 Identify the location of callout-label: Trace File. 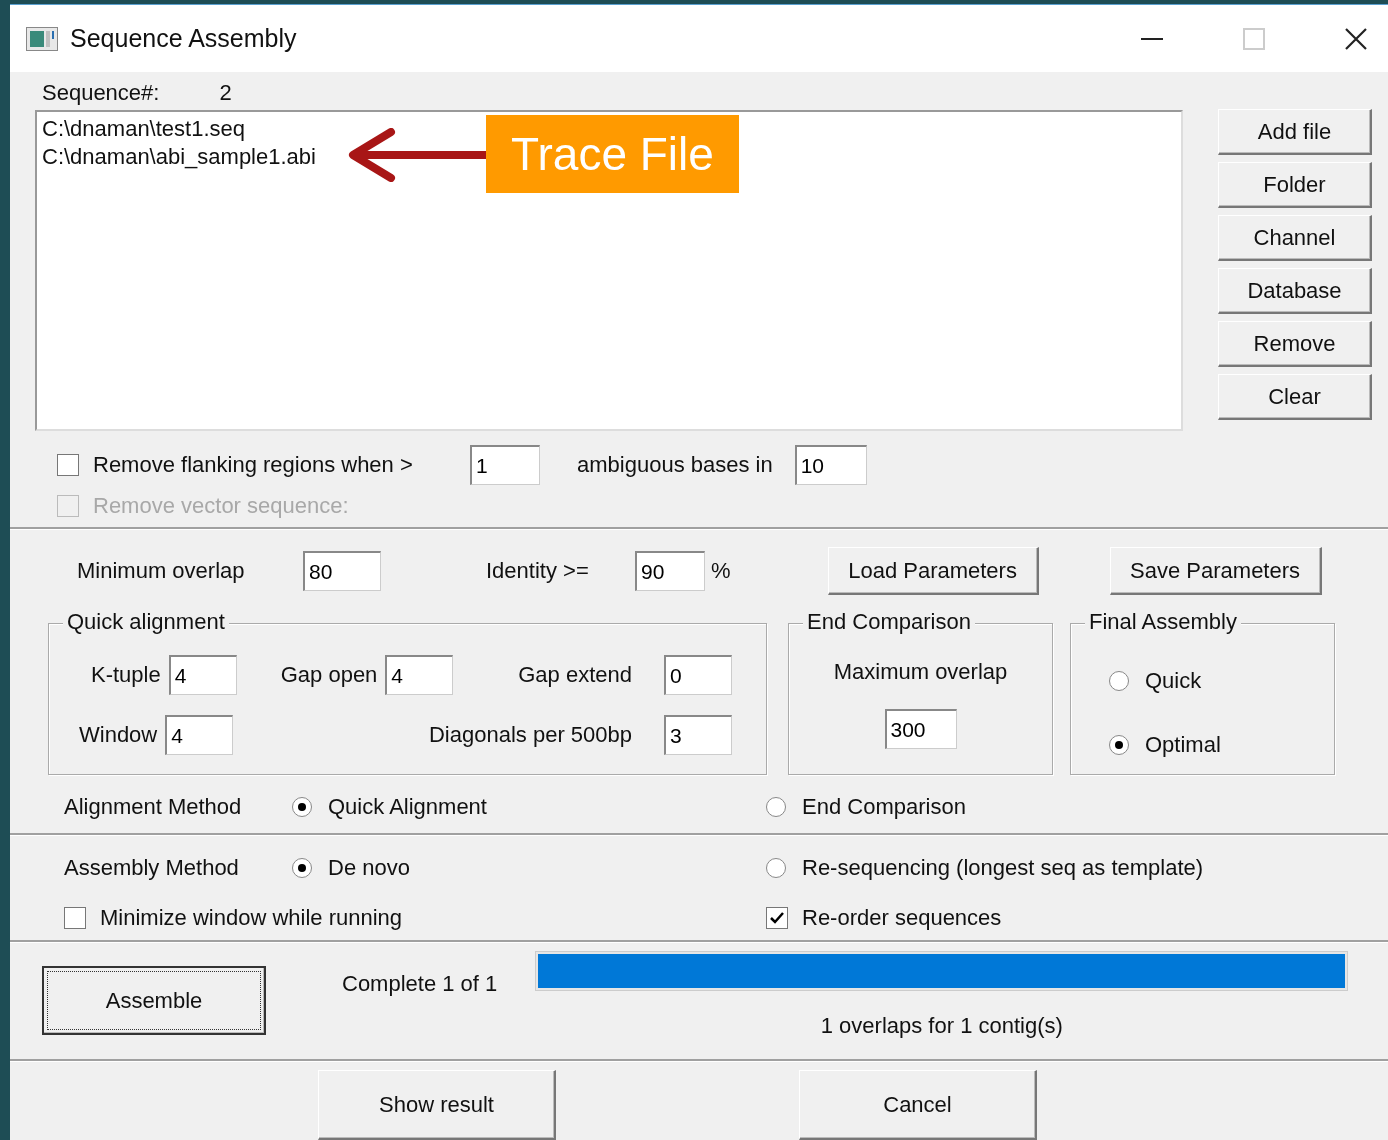
(612, 154).